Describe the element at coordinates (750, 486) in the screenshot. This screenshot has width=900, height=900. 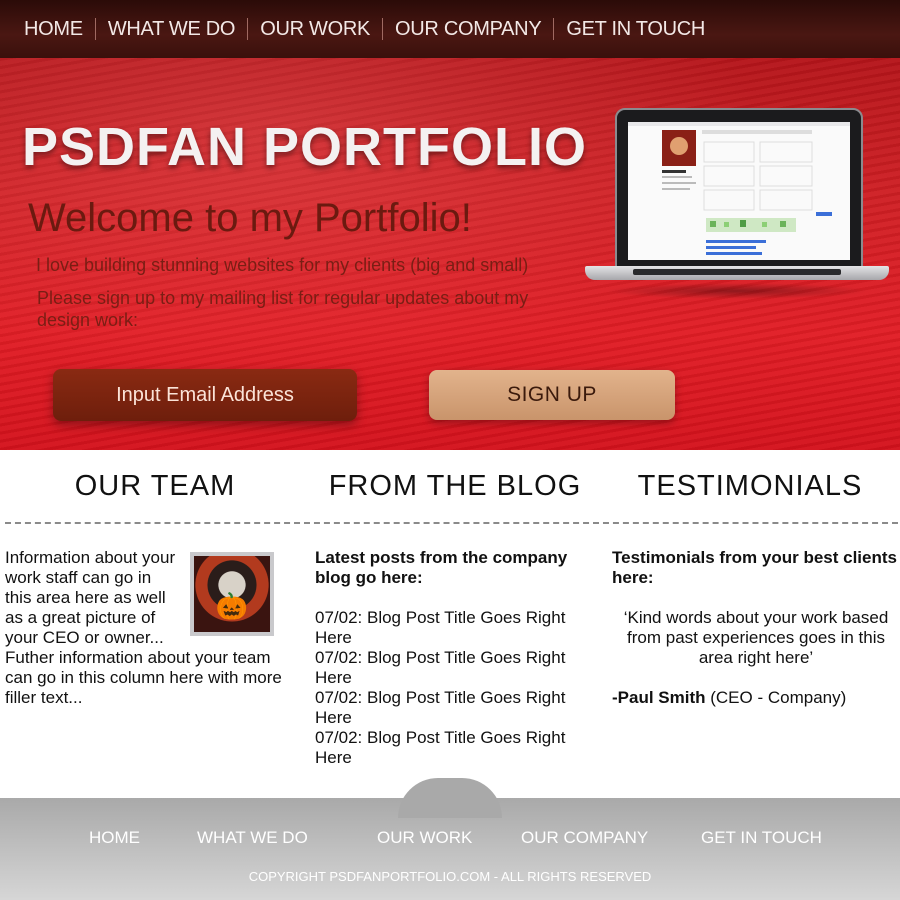
I see `testimonials-heading: TESTIMONIALS` at that location.